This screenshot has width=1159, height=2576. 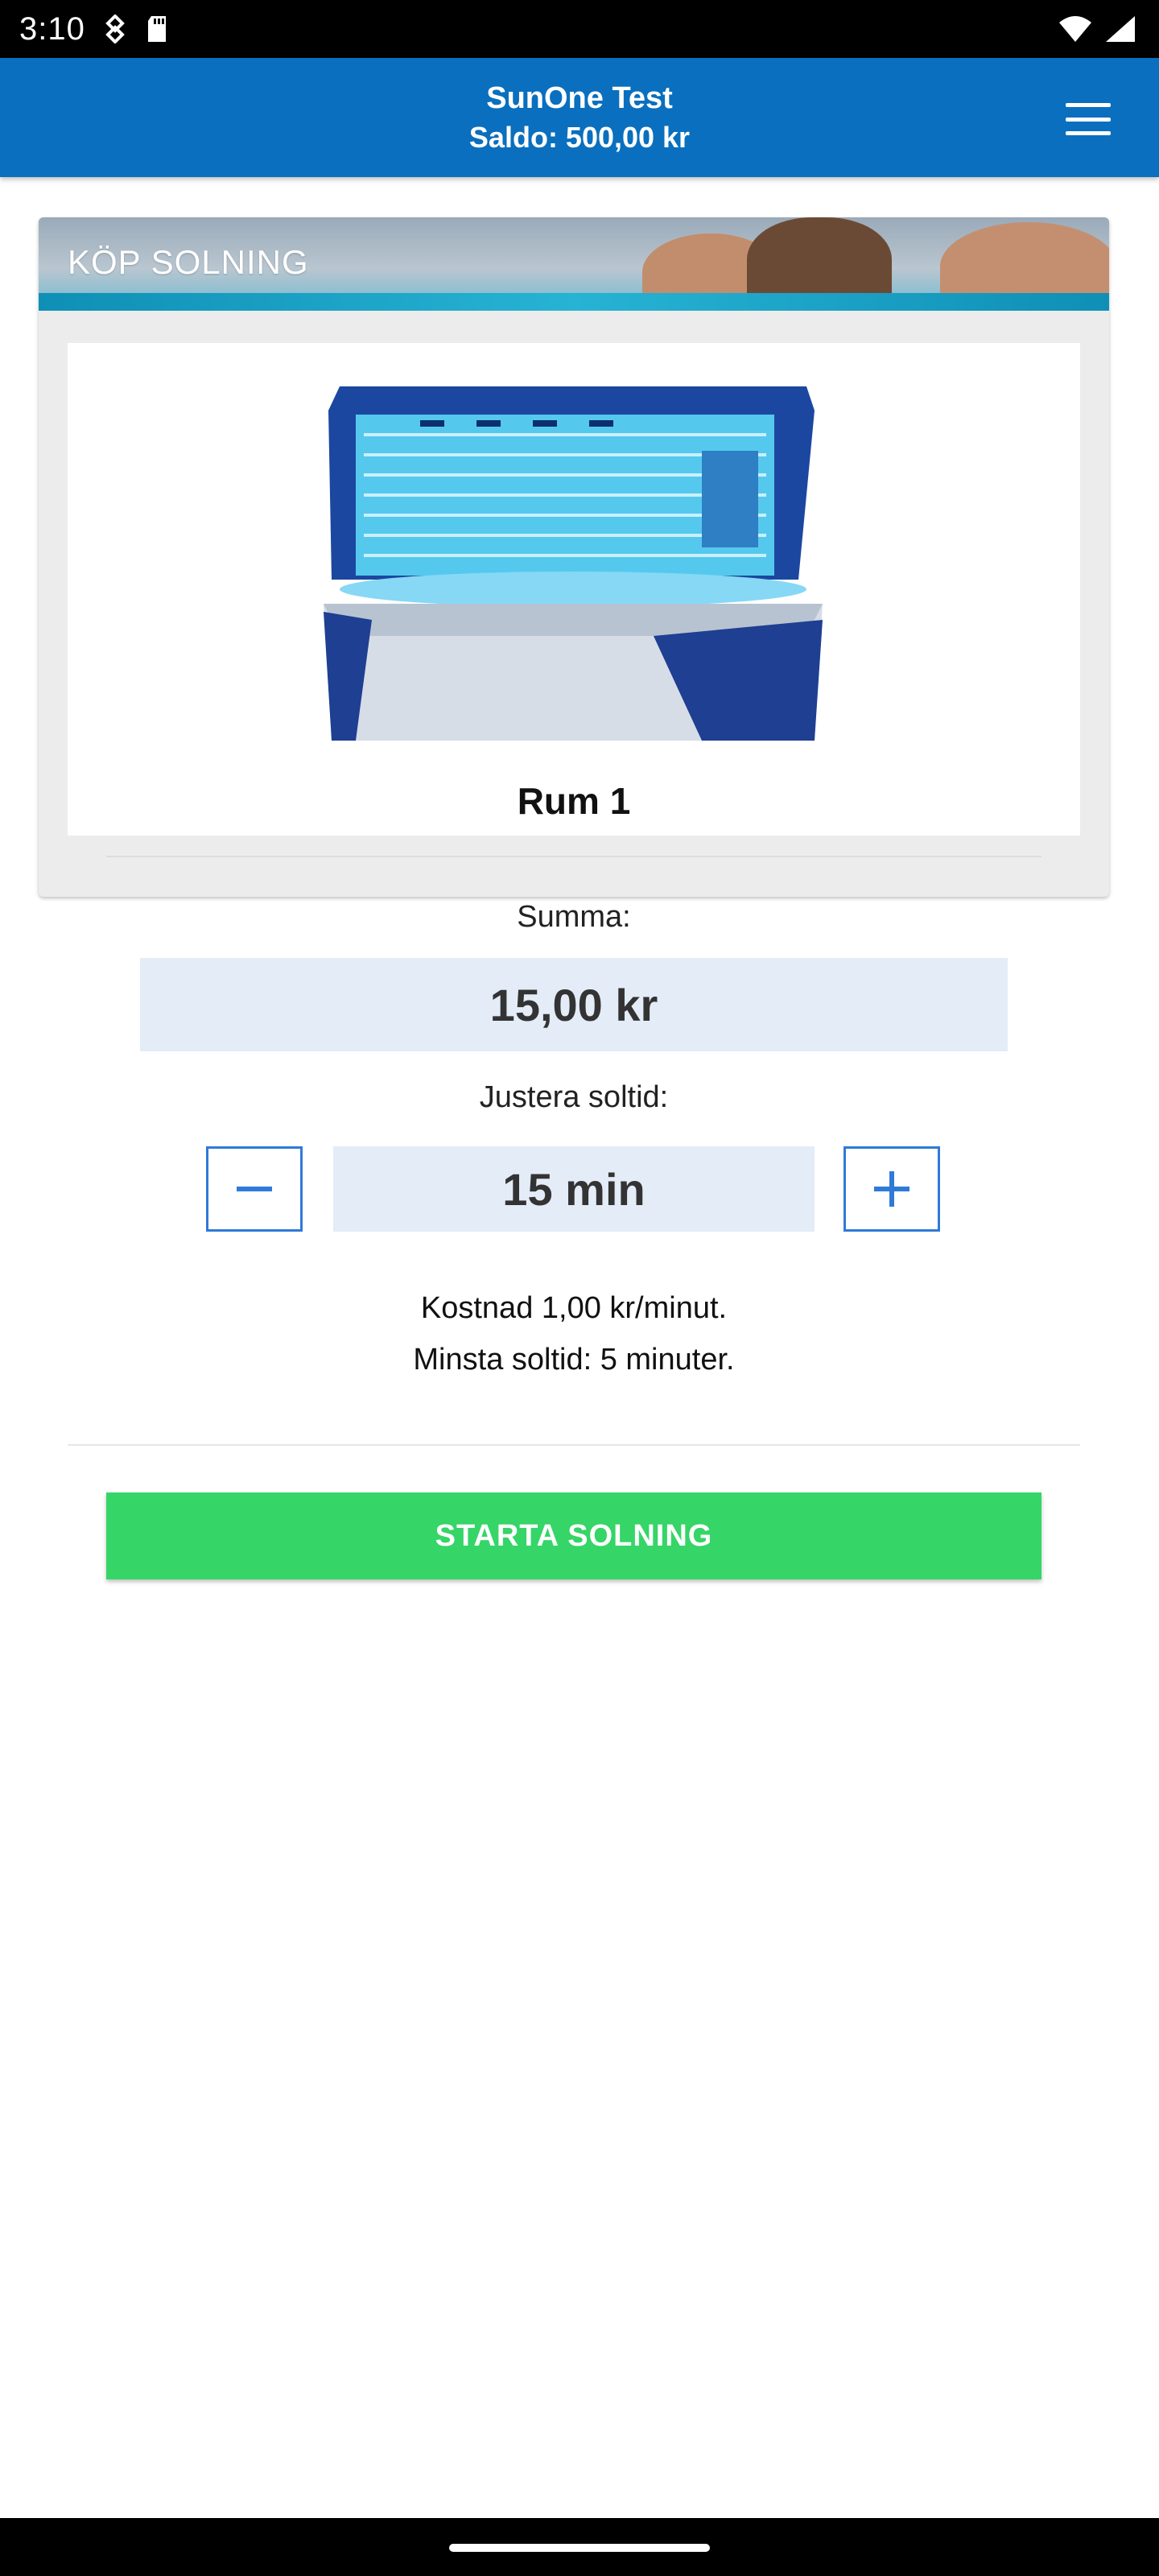 What do you see at coordinates (574, 264) in the screenshot?
I see `card-header-banner: KÖP SOLNING` at bounding box center [574, 264].